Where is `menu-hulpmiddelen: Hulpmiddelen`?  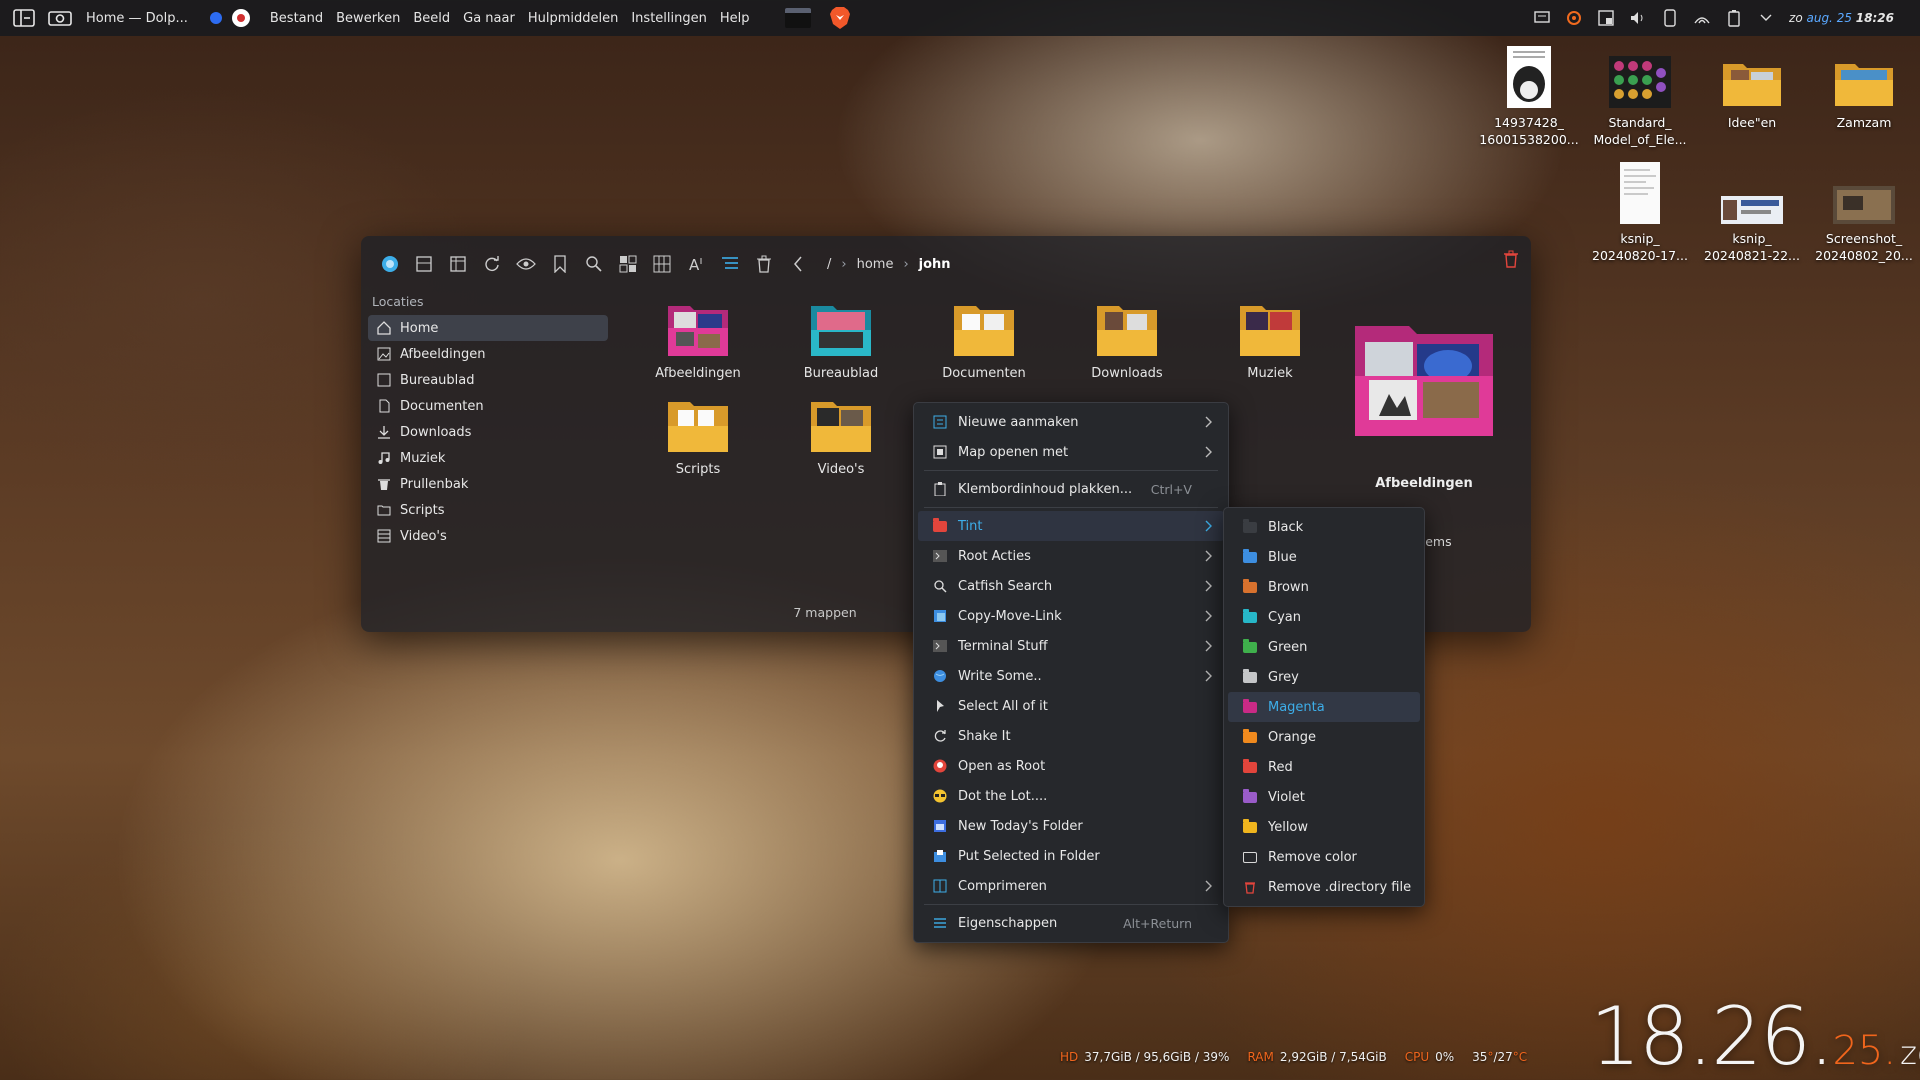 menu-hulpmiddelen: Hulpmiddelen is located at coordinates (573, 18).